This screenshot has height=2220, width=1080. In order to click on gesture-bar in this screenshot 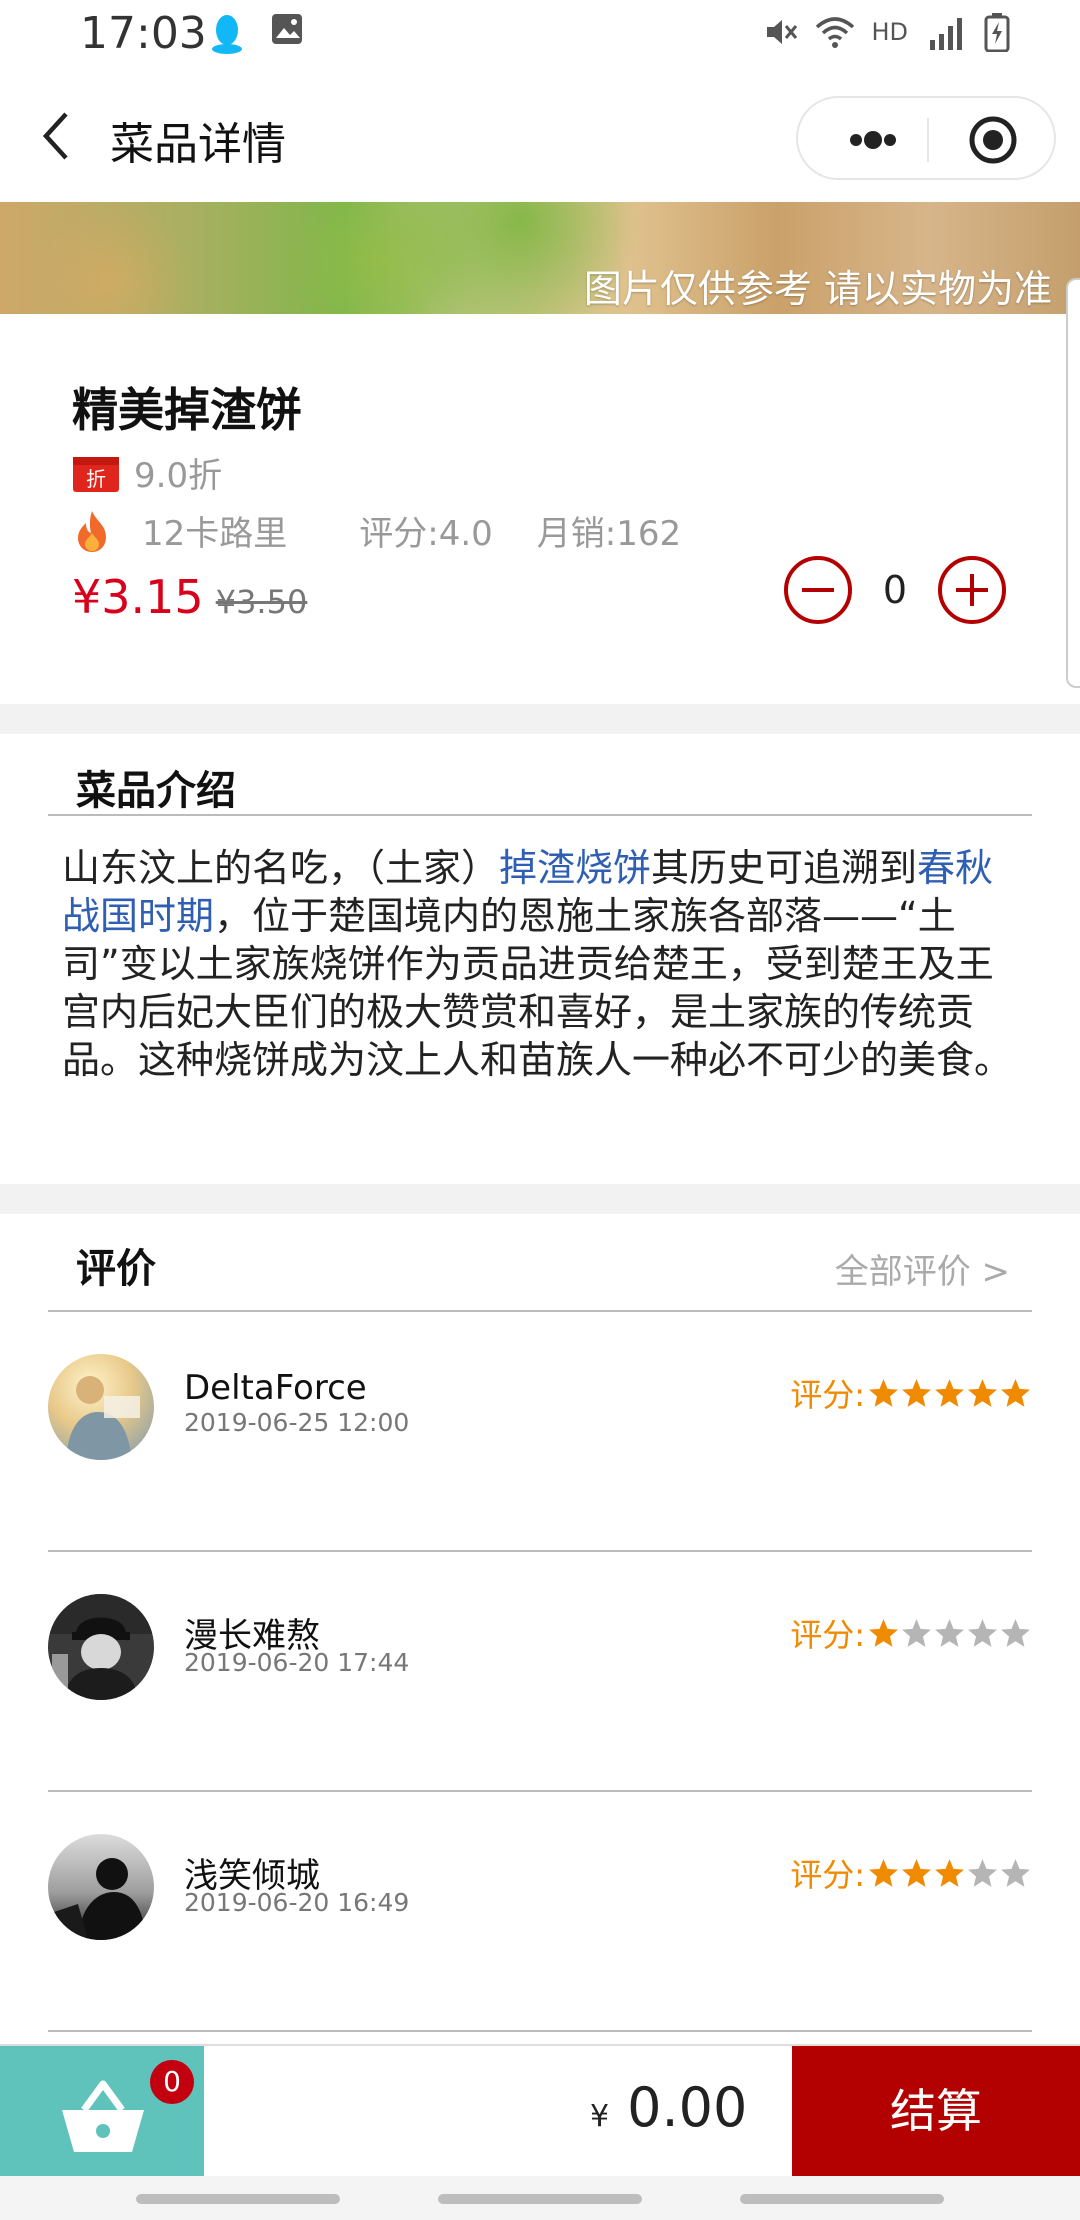, I will do `click(540, 2198)`.